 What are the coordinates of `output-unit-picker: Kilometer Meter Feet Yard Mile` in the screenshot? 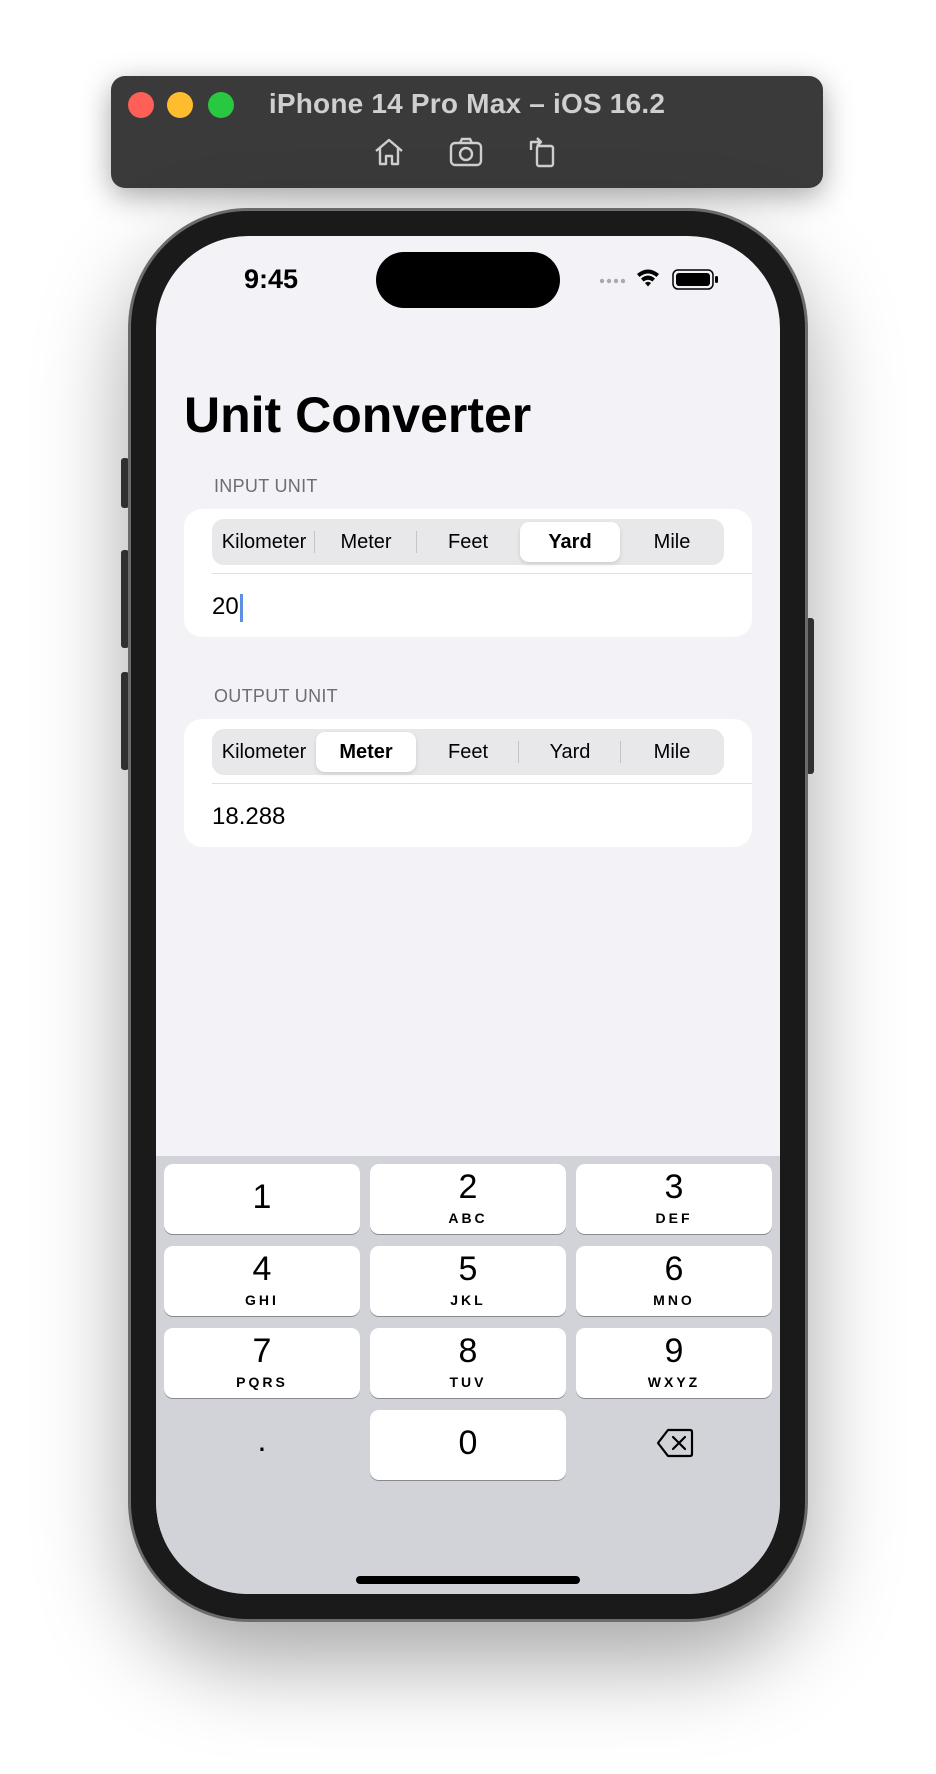 It's located at (468, 752).